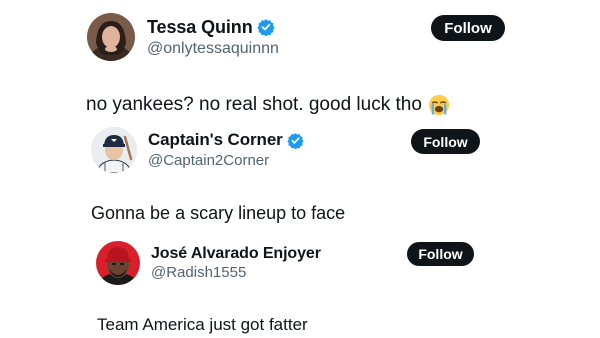  What do you see at coordinates (254, 104) in the screenshot?
I see `post-text: no yankees? no real shot. good luck tho` at bounding box center [254, 104].